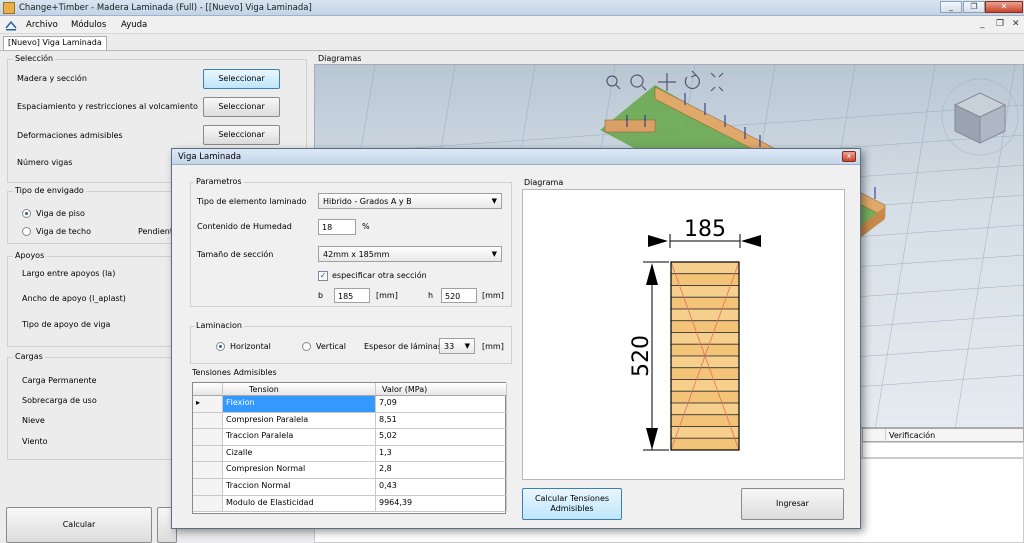 Image resolution: width=1024 pixels, height=543 pixels. I want to click on mdi-close-button: ✕, so click(1016, 24).